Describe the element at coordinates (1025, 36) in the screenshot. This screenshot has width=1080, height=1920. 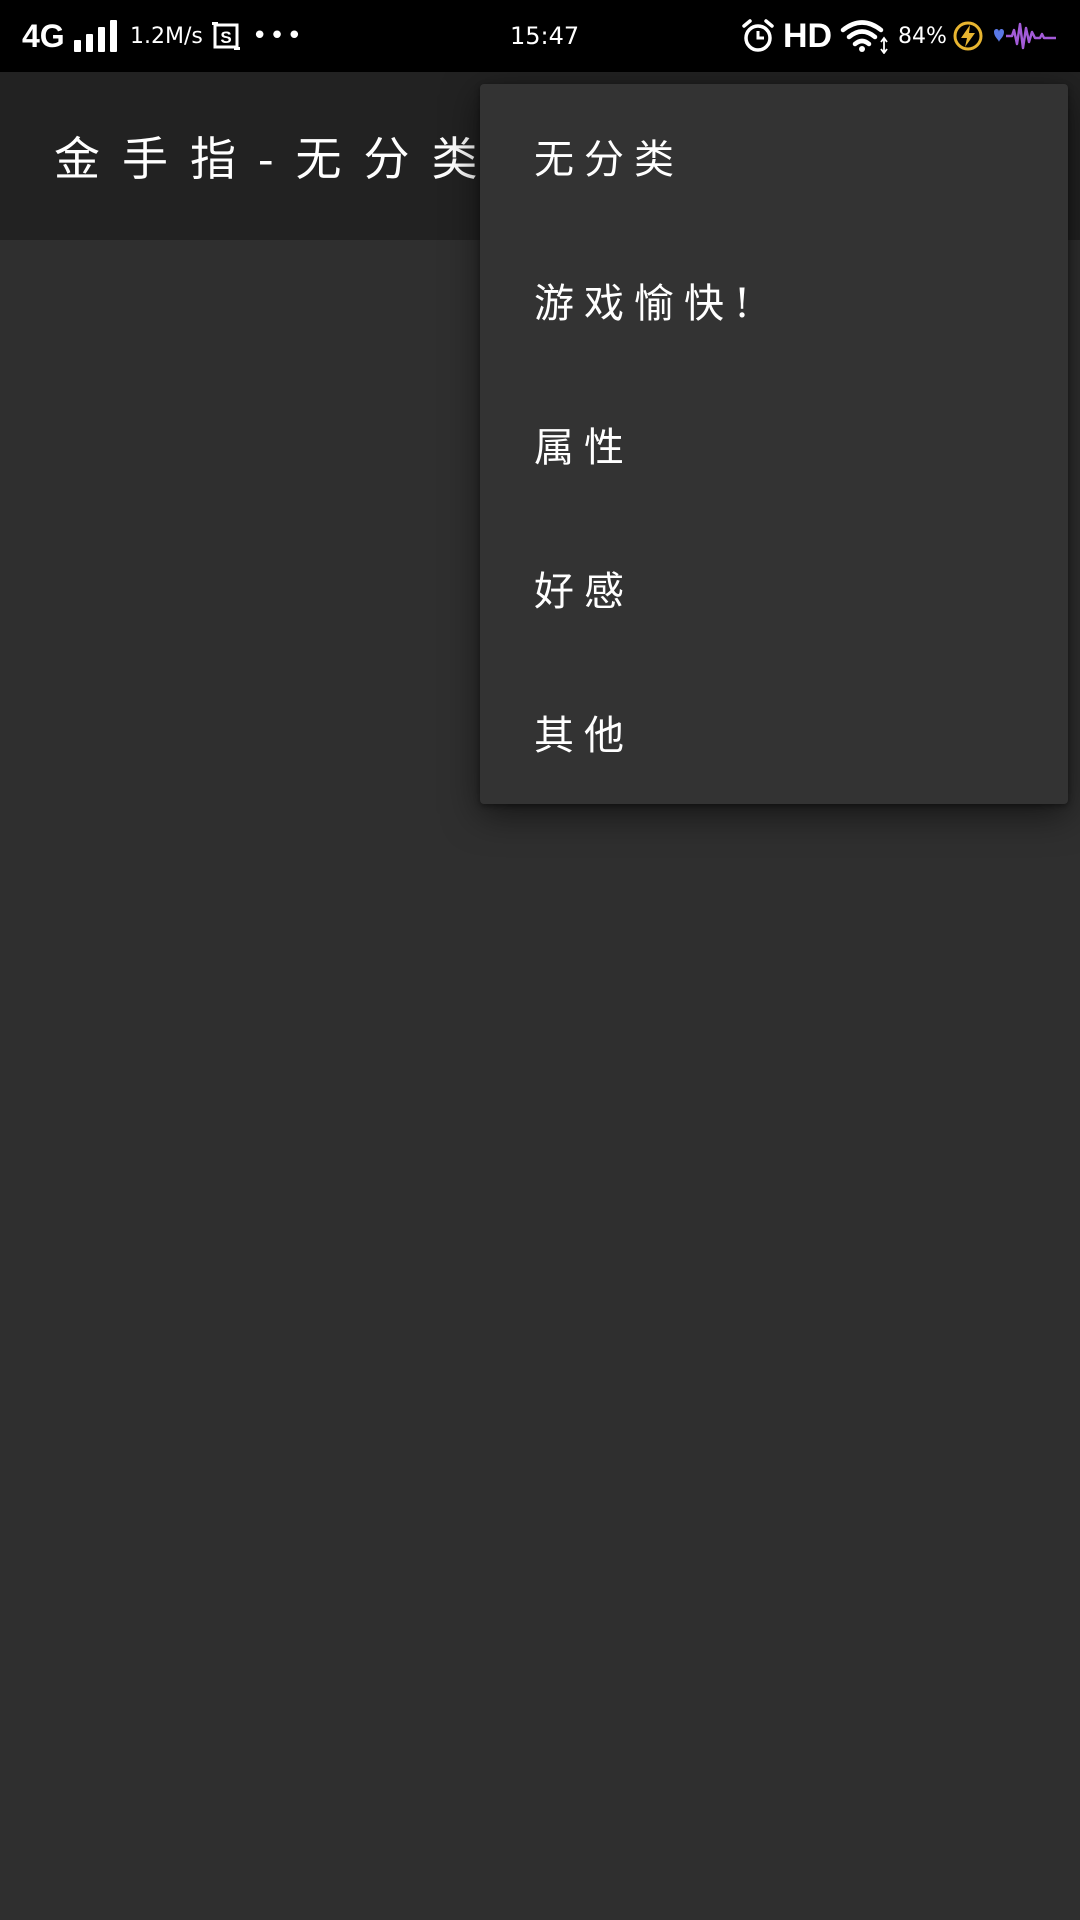
I see `audio-wave-icon` at that location.